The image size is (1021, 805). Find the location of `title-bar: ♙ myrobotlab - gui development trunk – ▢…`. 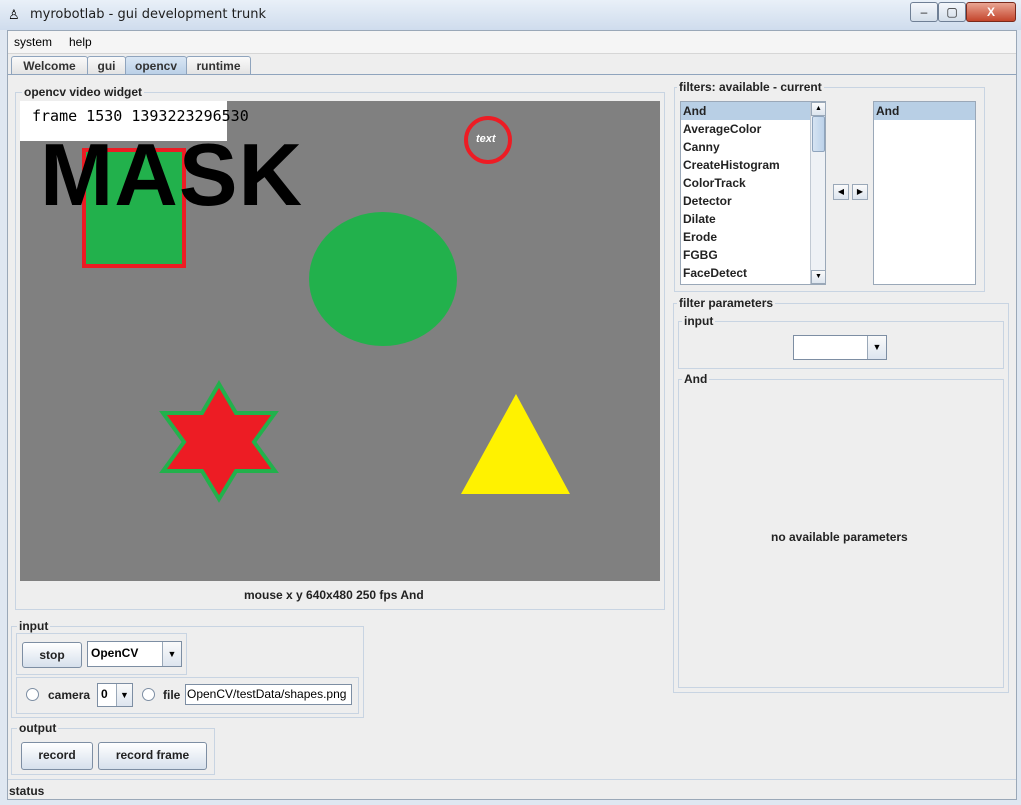

title-bar: ♙ myrobotlab - gui development trunk – ▢… is located at coordinates (510, 15).